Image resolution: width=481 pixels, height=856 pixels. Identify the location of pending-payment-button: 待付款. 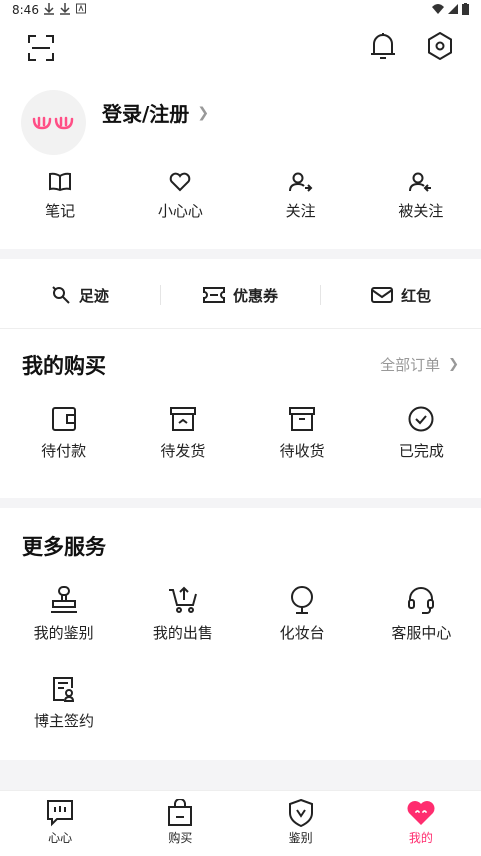
(63, 433).